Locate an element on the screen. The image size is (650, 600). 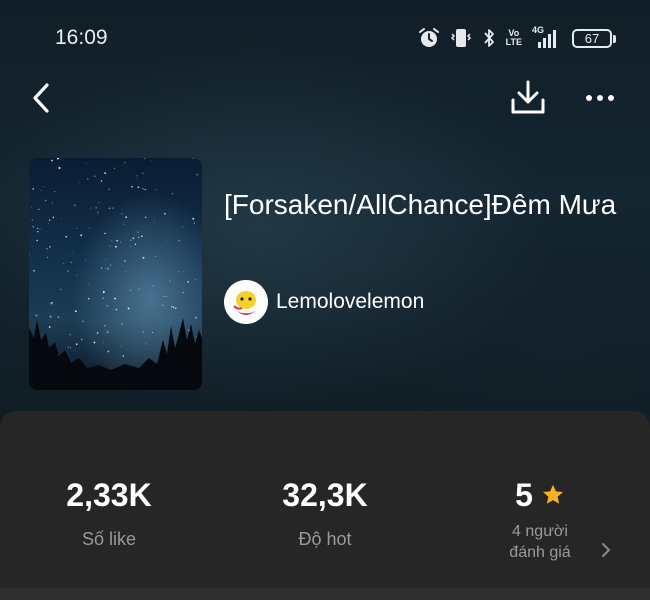
more-button is located at coordinates (600, 98).